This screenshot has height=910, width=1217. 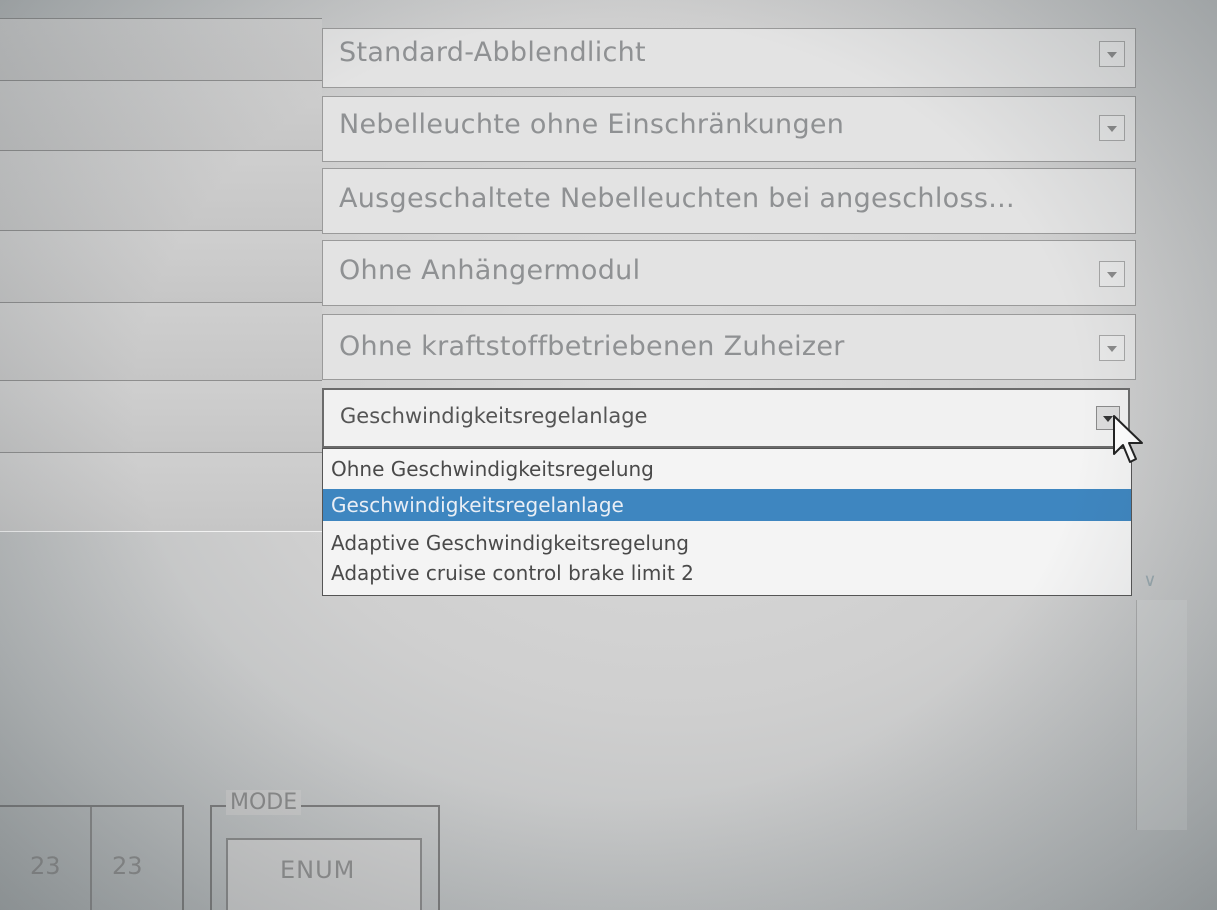 What do you see at coordinates (45, 866) in the screenshot?
I see `counter-value-a: 23` at bounding box center [45, 866].